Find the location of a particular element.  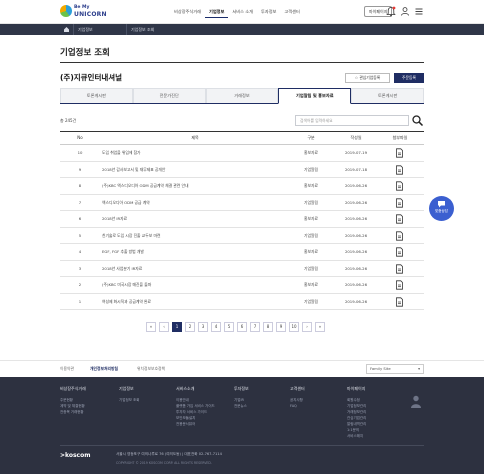

row-title: 엑스디오디아 ODM 공급 계약 is located at coordinates (197, 202).